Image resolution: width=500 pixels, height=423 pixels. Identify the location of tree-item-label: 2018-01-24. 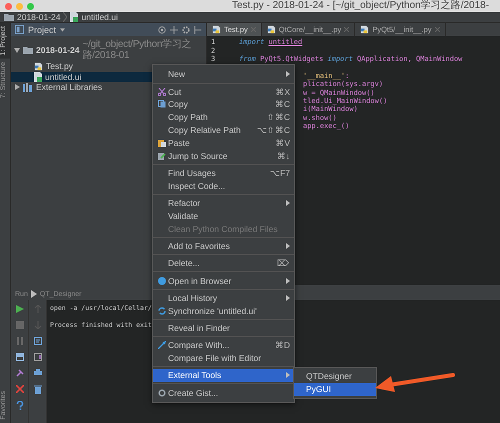
(58, 50).